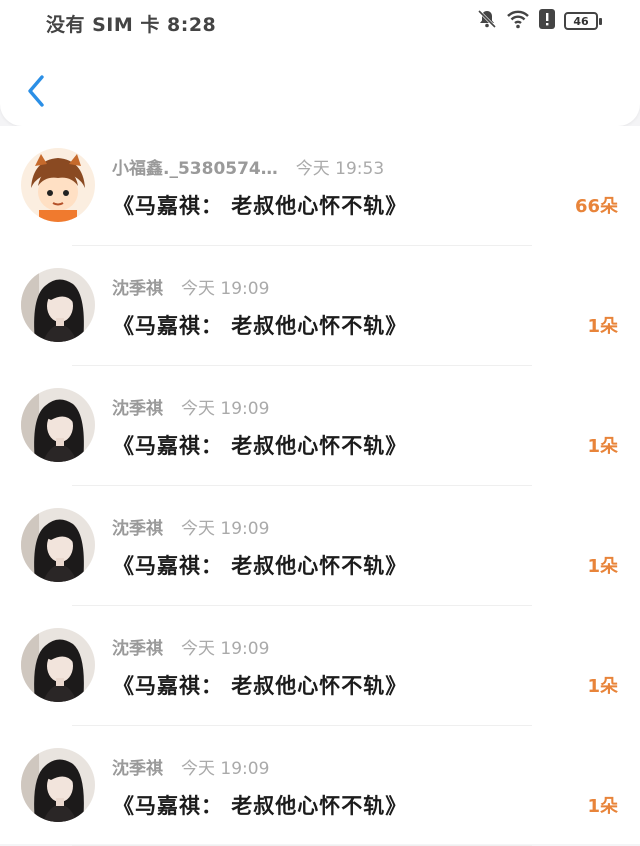 Image resolution: width=640 pixels, height=846 pixels. I want to click on item-time: 今天 19:53, so click(340, 169).